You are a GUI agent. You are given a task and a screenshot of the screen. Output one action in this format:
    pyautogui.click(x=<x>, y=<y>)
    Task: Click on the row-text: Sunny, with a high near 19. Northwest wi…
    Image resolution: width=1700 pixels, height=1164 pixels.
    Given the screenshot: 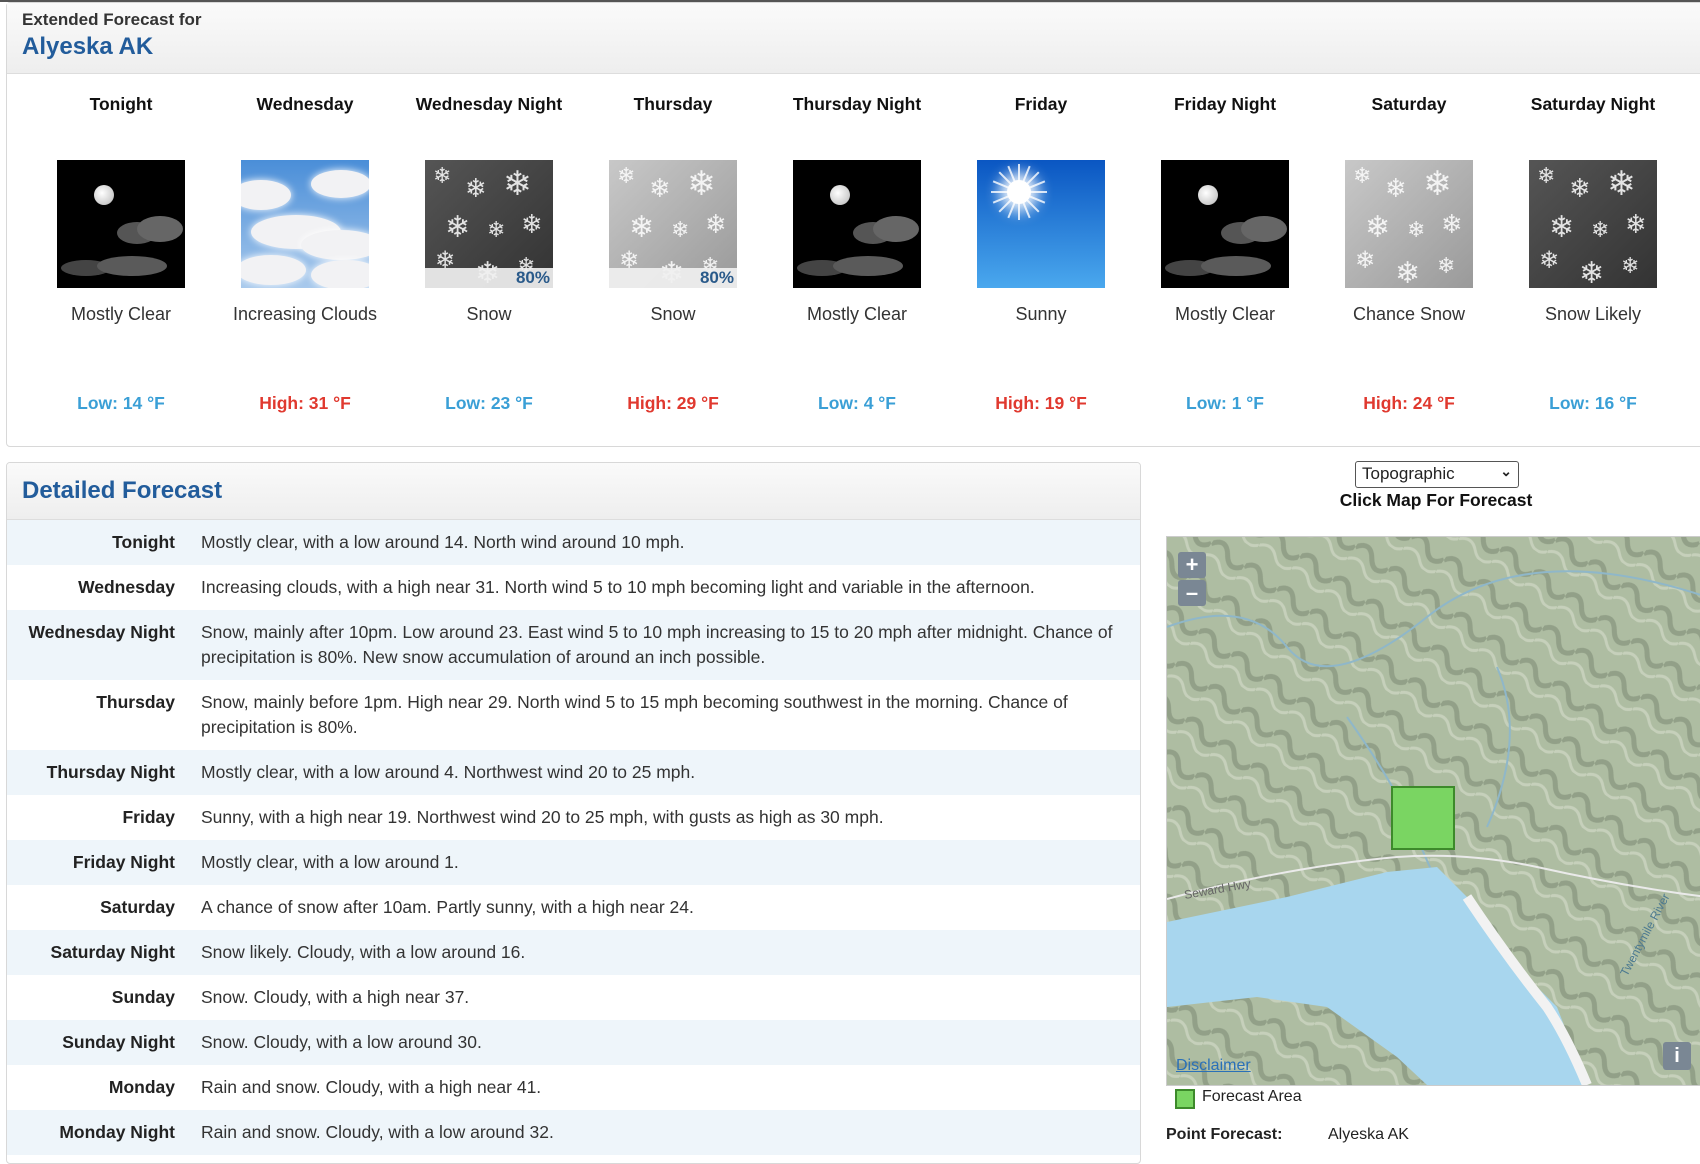 What is the action you would take?
    pyautogui.click(x=542, y=817)
    